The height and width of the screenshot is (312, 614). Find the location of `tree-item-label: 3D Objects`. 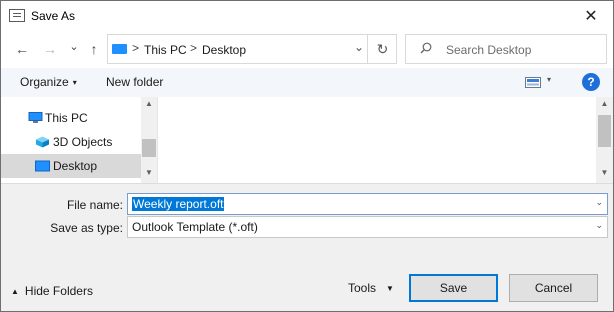

tree-item-label: 3D Objects is located at coordinates (83, 142).